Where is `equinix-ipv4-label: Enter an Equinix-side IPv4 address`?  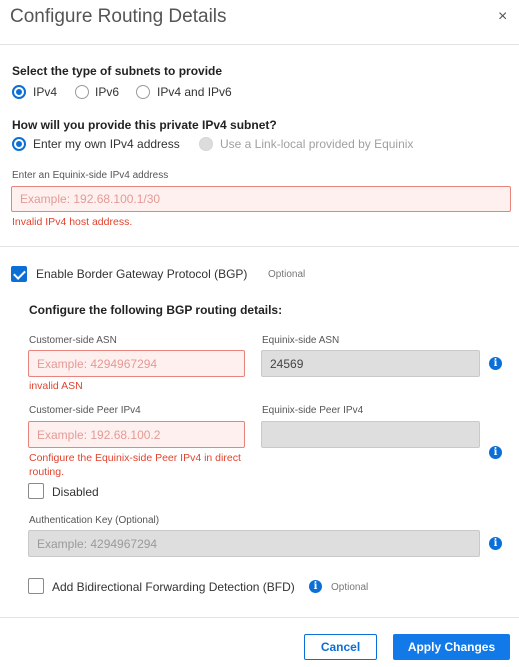
equinix-ipv4-label: Enter an Equinix-side IPv4 address is located at coordinates (90, 175).